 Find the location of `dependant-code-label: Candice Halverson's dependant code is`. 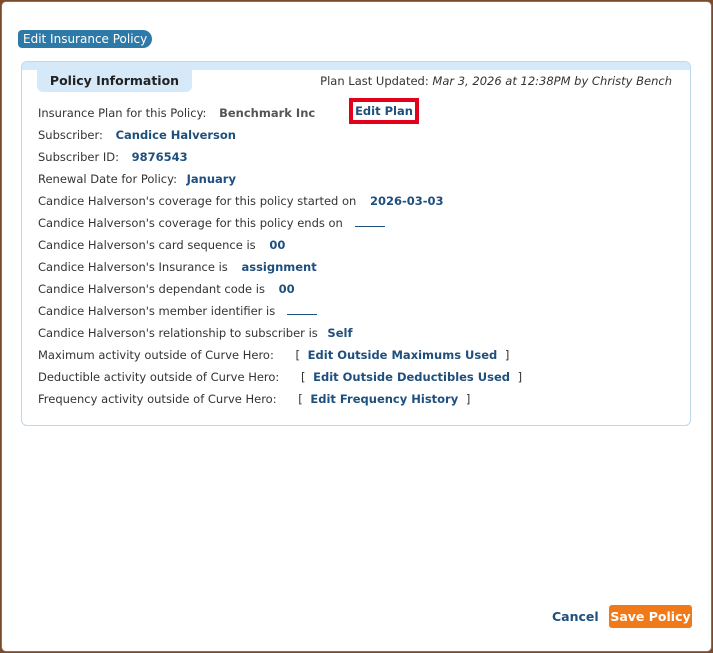

dependant-code-label: Candice Halverson's dependant code is is located at coordinates (151, 289).